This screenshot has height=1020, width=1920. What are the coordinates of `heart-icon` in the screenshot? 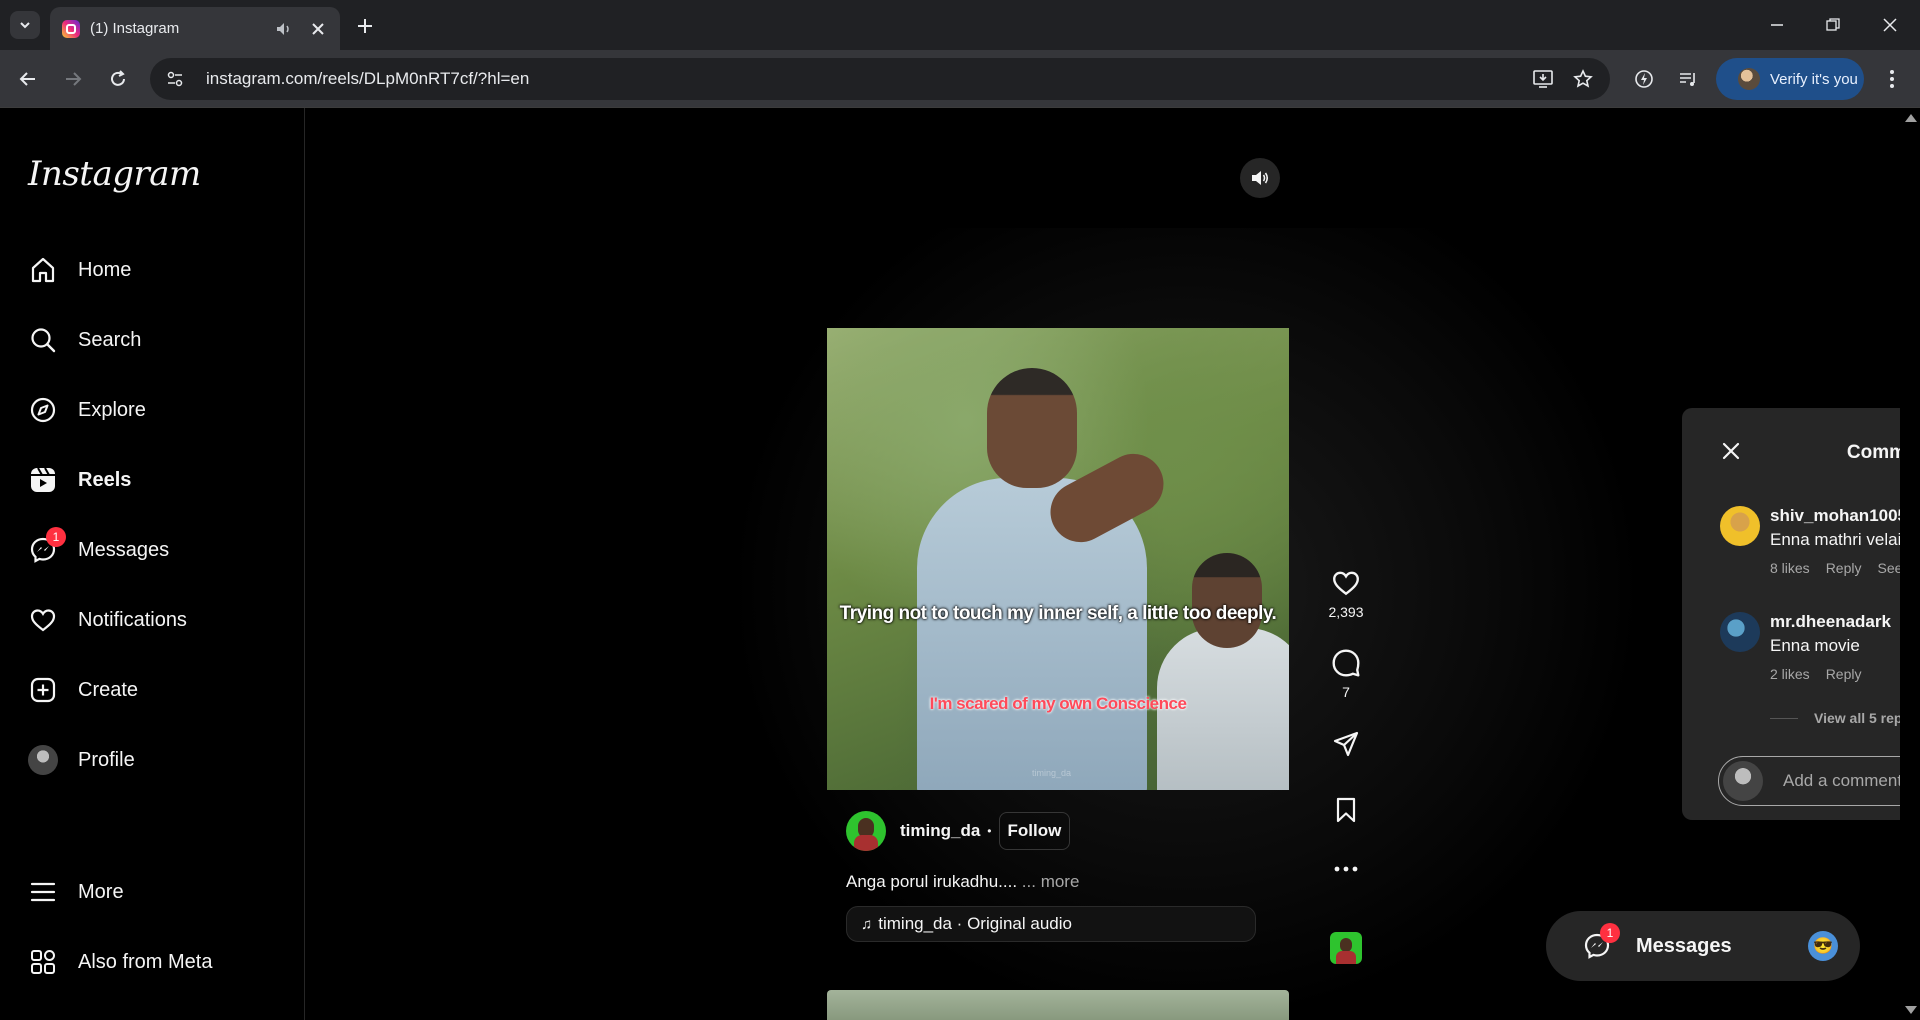 It's located at (43, 620).